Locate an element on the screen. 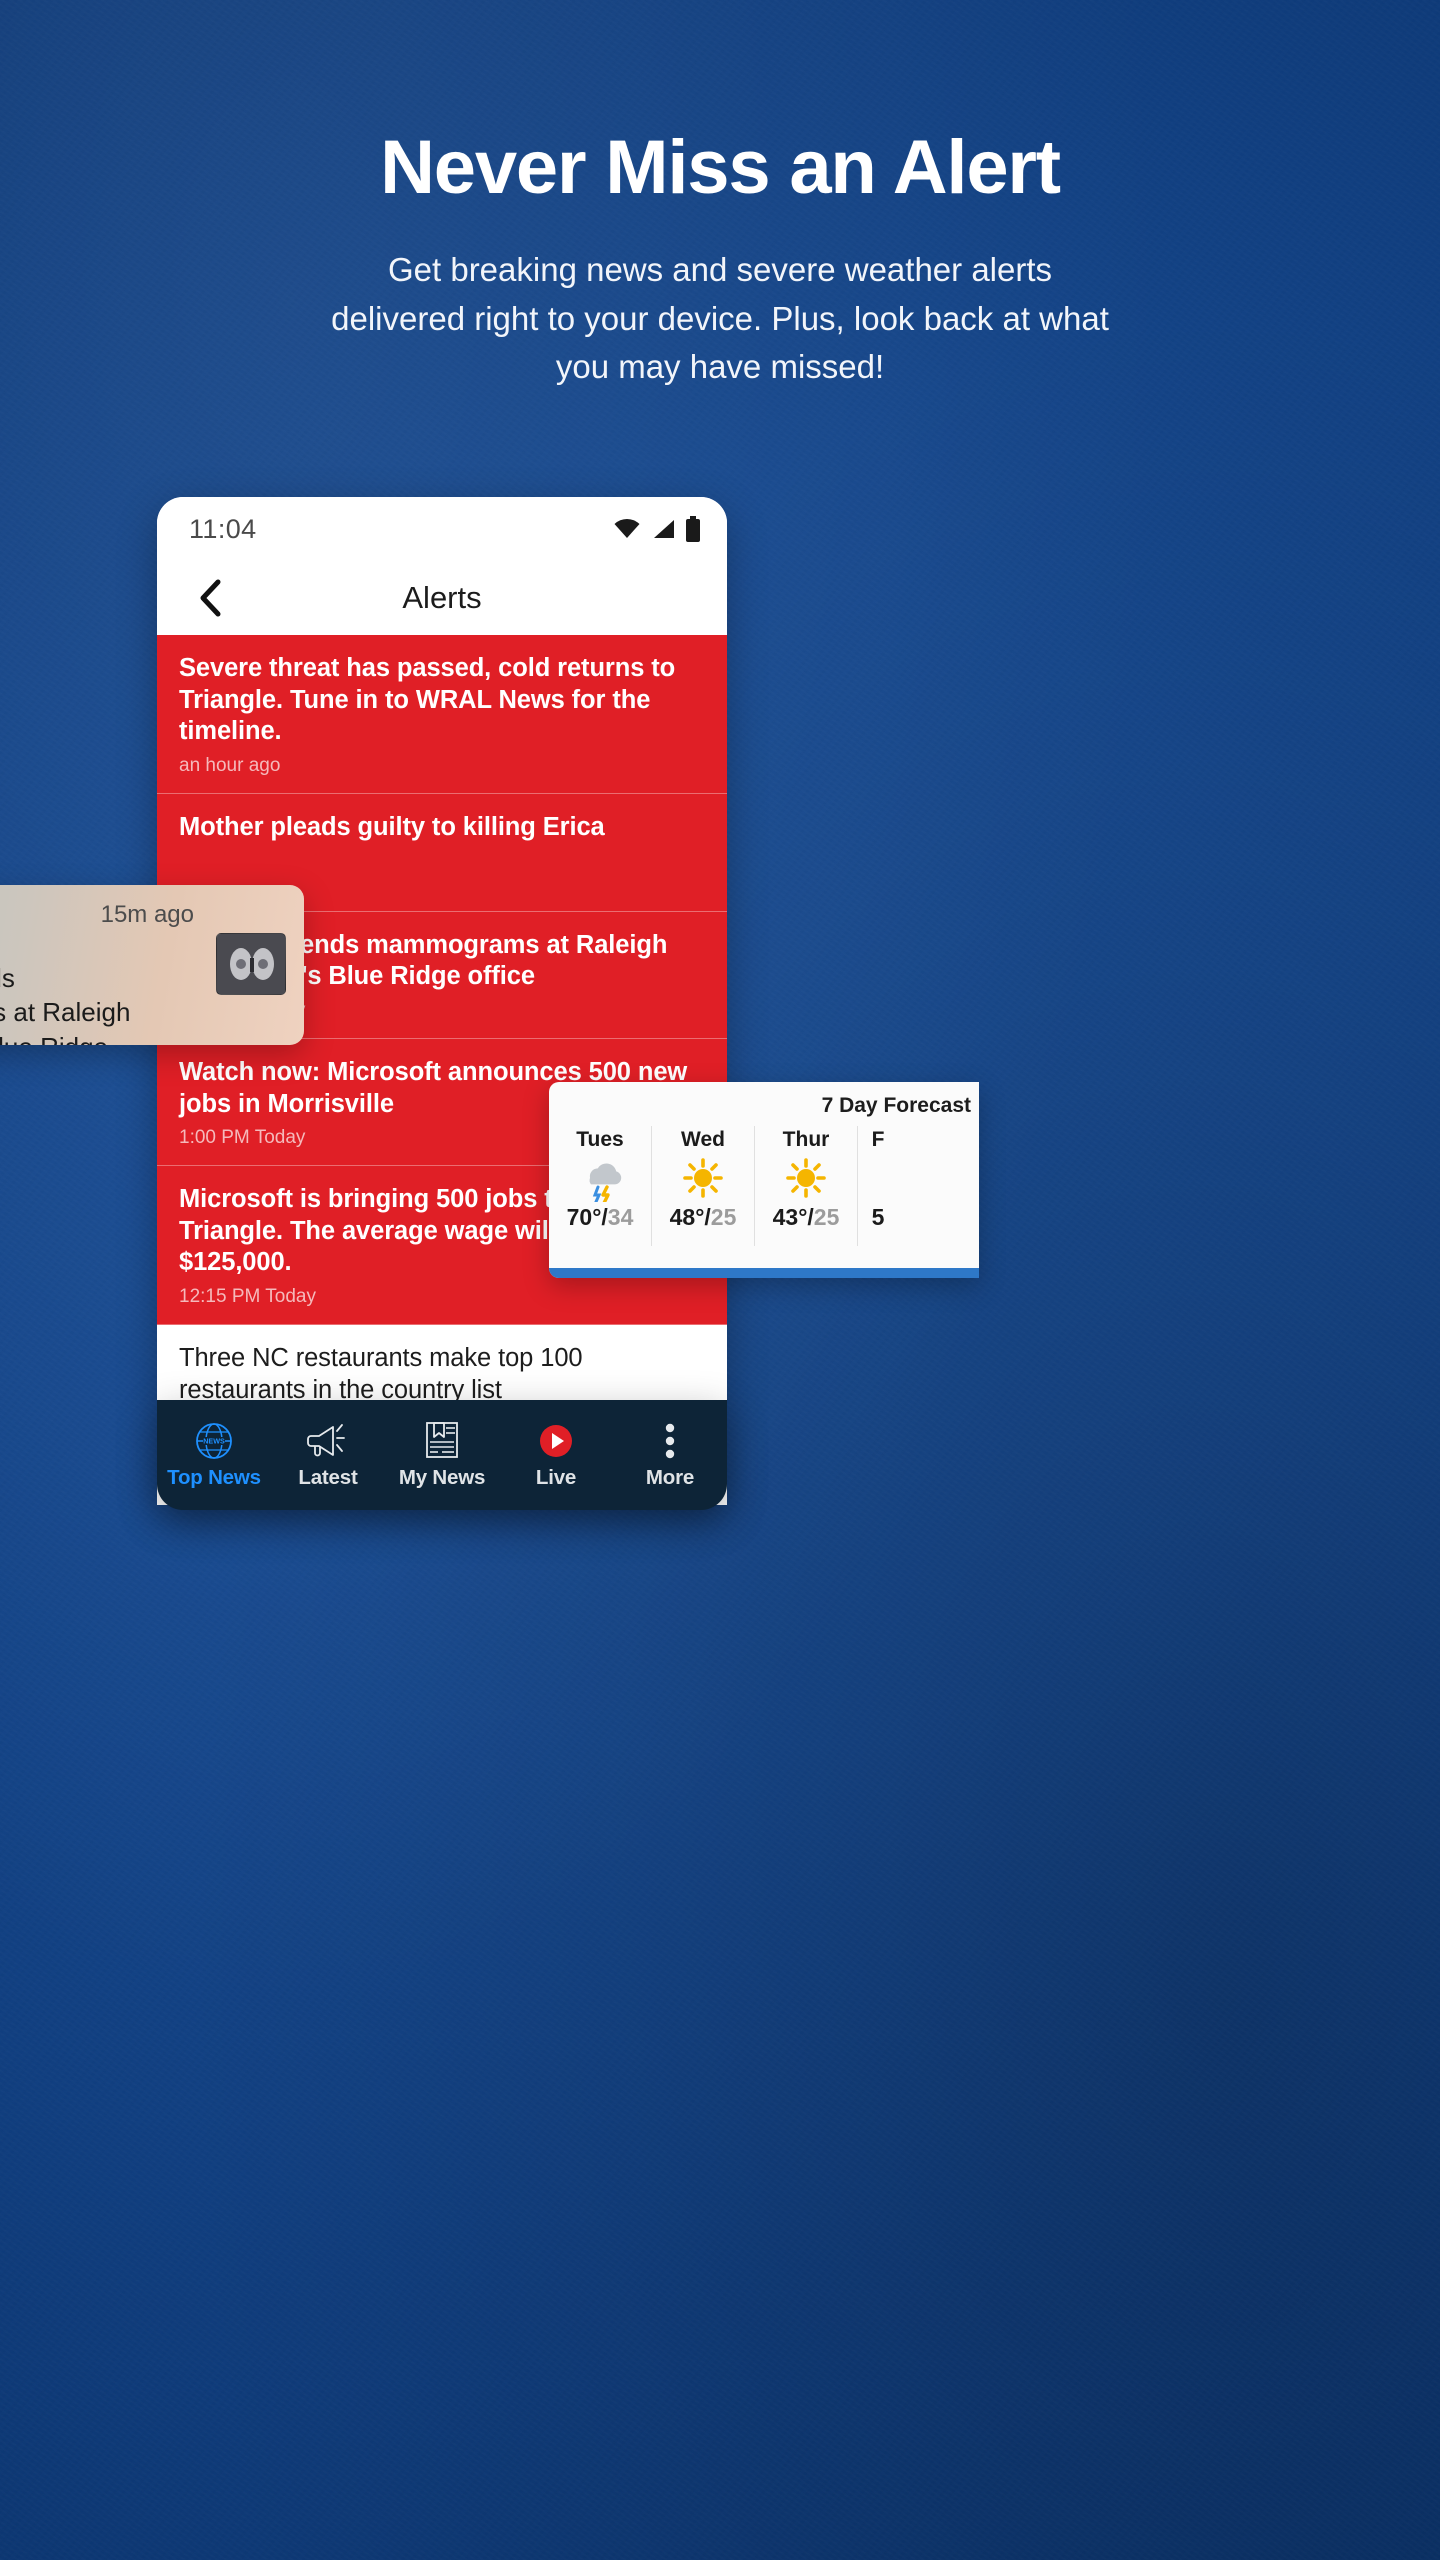 This screenshot has width=1440, height=2560. nav-item-my-news: My News is located at coordinates (442, 1455).